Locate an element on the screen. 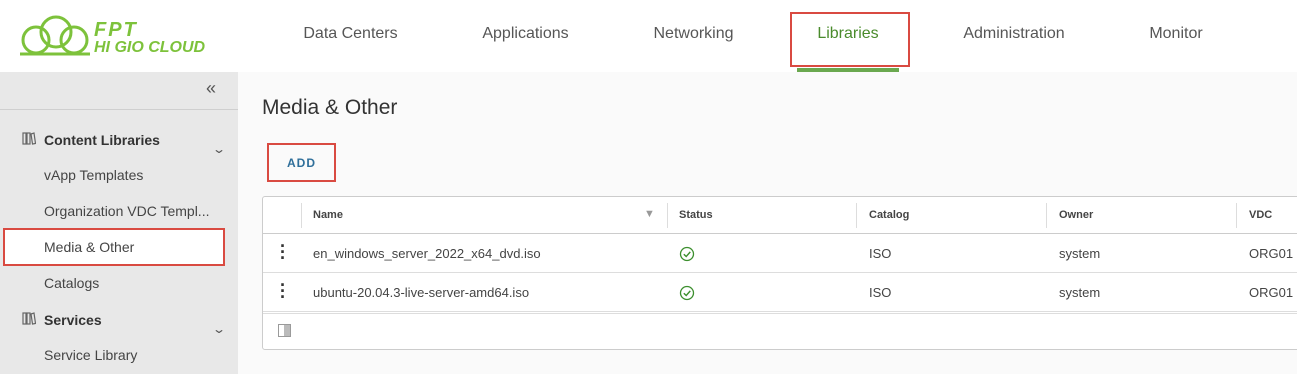  column-header-vdc: VDC is located at coordinates (1260, 215).